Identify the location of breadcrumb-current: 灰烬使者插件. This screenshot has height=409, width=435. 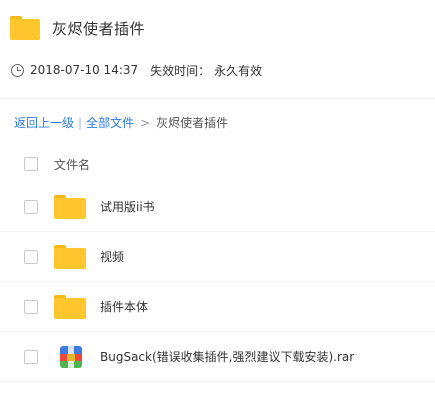
(192, 123).